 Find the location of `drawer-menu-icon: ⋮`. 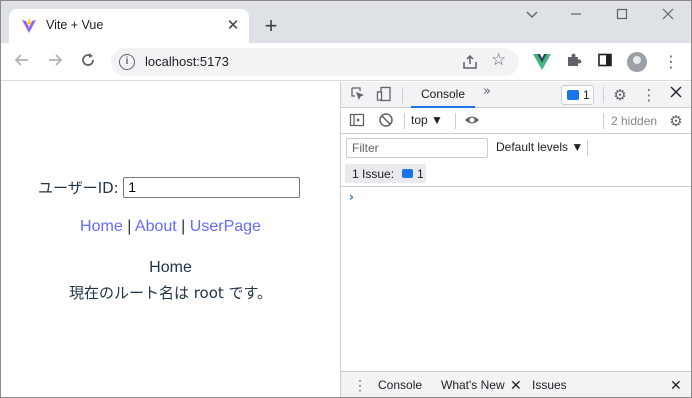

drawer-menu-icon: ⋮ is located at coordinates (360, 385).